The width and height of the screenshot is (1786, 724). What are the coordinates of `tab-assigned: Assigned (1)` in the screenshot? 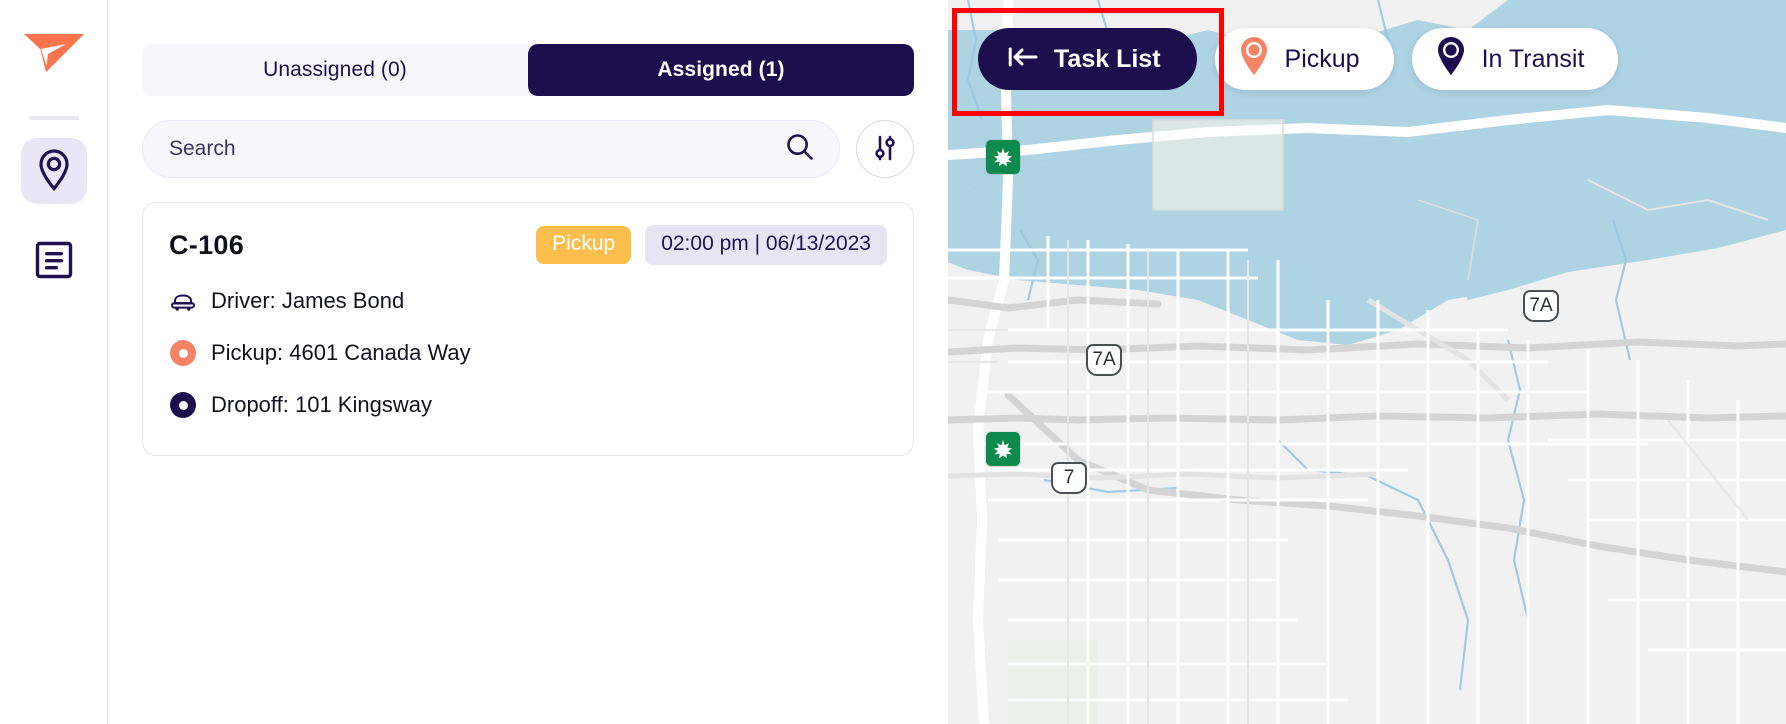 It's located at (721, 70).